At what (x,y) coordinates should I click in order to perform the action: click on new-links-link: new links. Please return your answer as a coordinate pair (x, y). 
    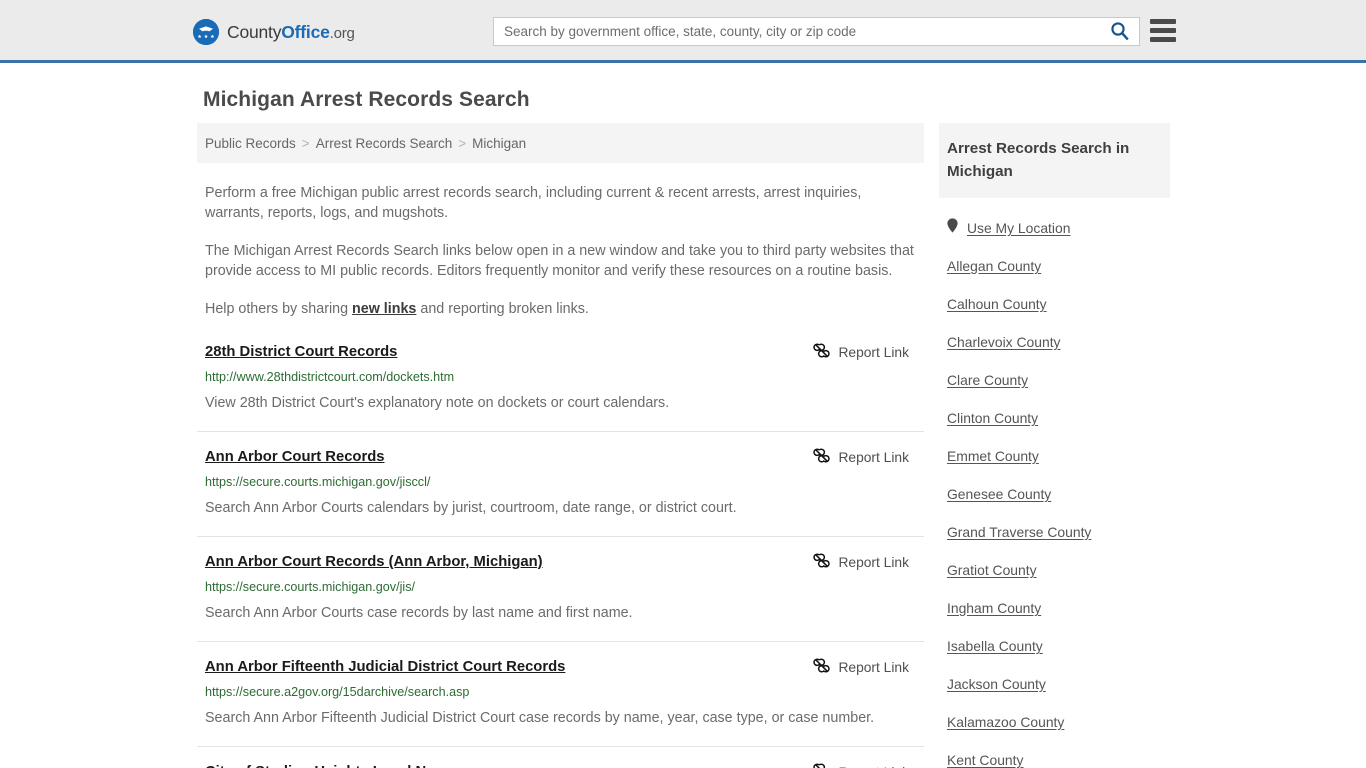
    Looking at the image, I should click on (384, 309).